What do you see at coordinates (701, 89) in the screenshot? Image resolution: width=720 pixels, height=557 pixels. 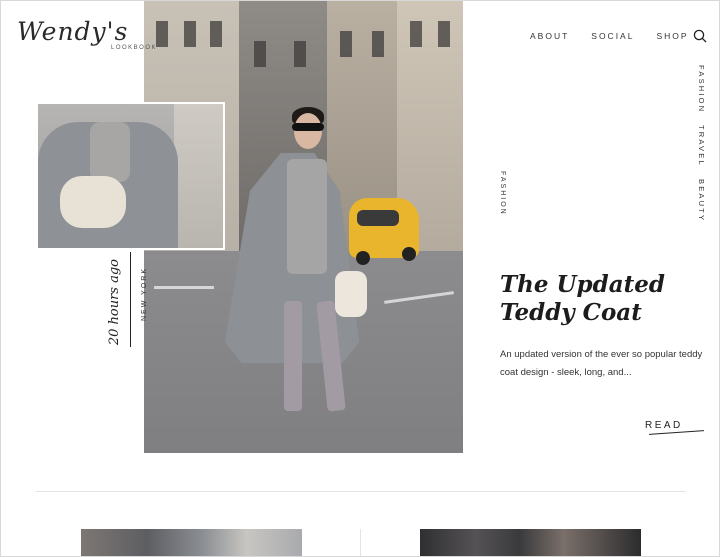 I see `side-nav-fashion: FASHION` at bounding box center [701, 89].